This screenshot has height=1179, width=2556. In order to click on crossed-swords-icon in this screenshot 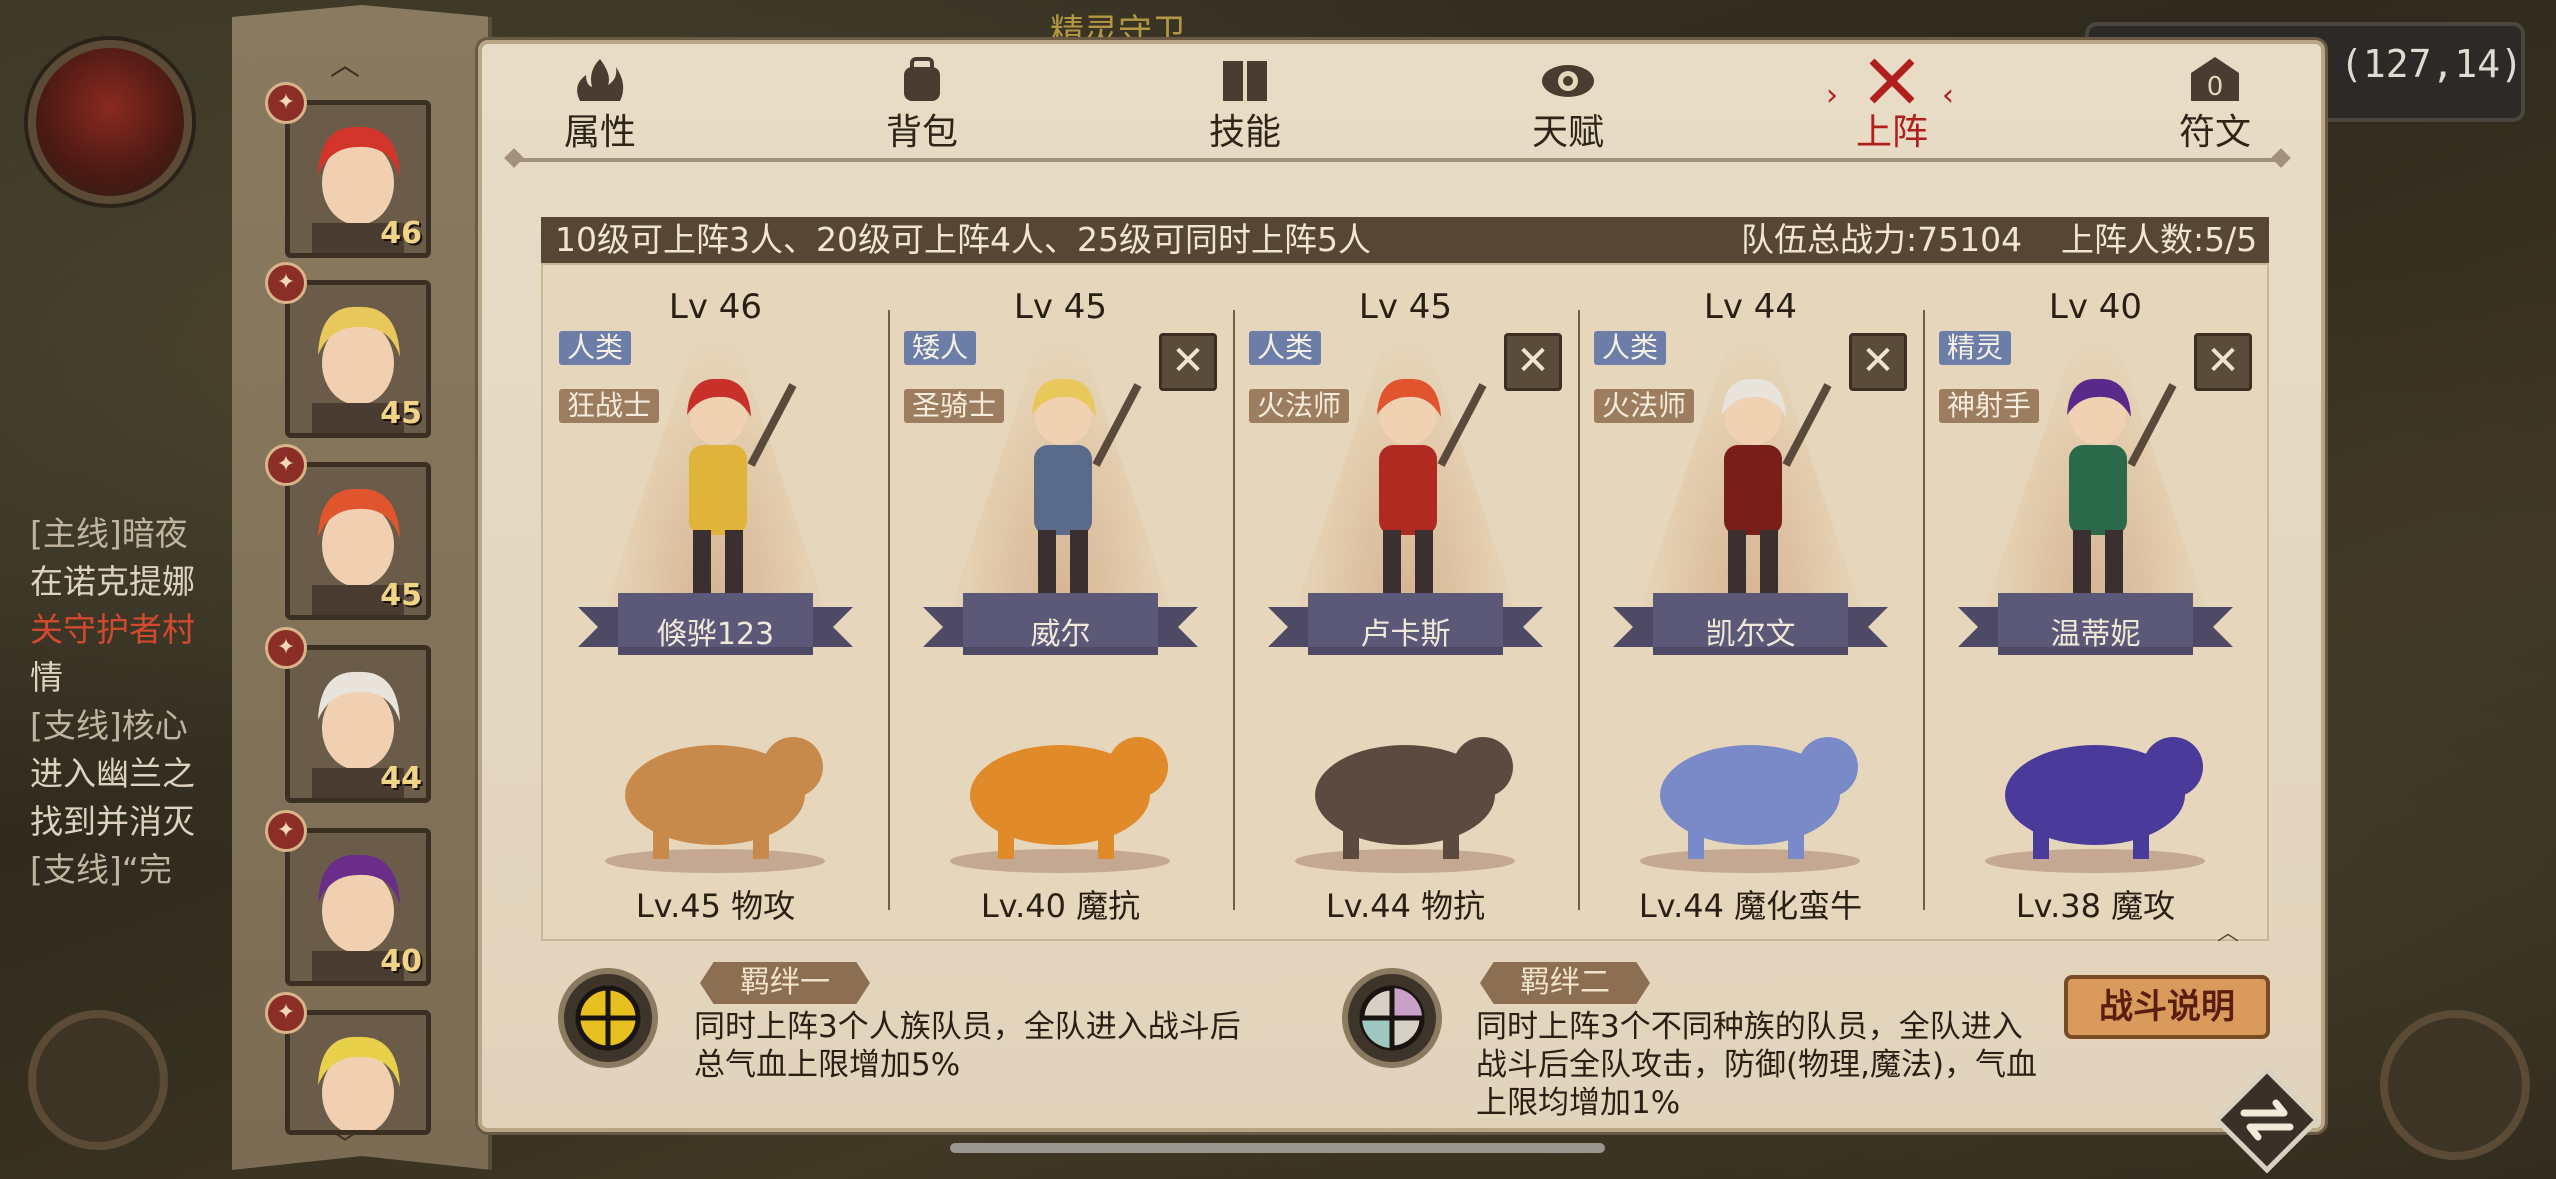, I will do `click(1892, 81)`.